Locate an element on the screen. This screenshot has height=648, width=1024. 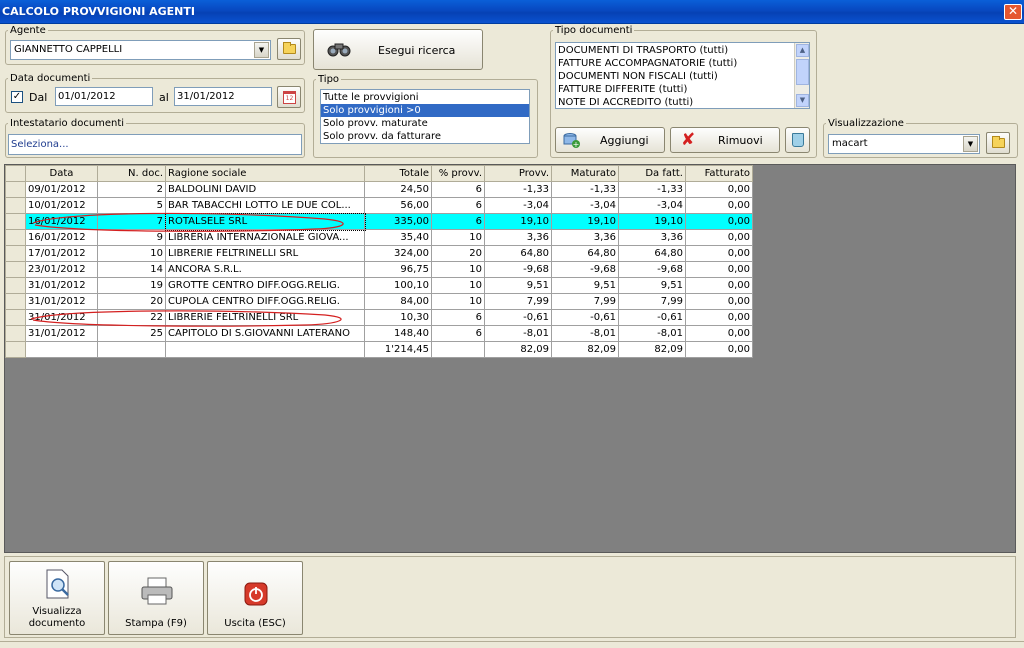
col-header-provv: Provv. is located at coordinates (518, 173).